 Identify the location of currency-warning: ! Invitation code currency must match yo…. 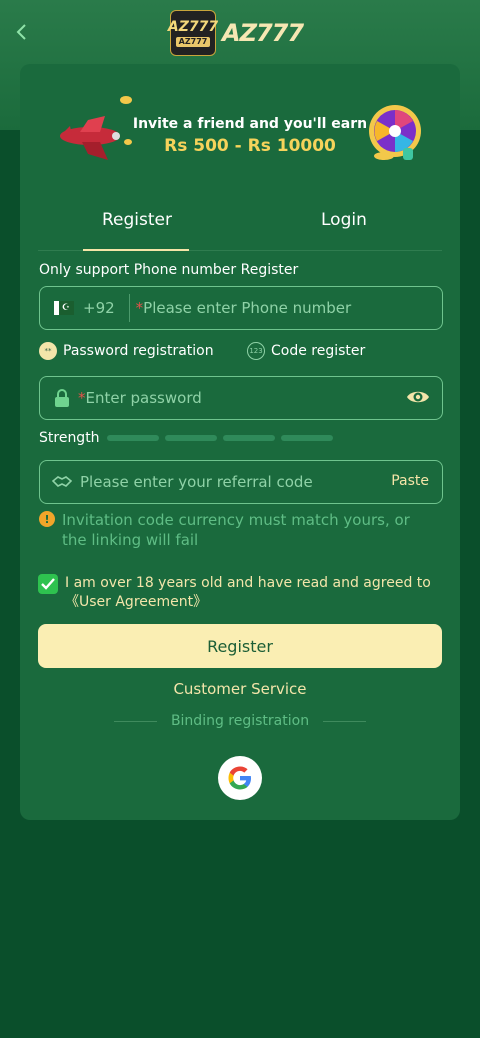
(239, 530).